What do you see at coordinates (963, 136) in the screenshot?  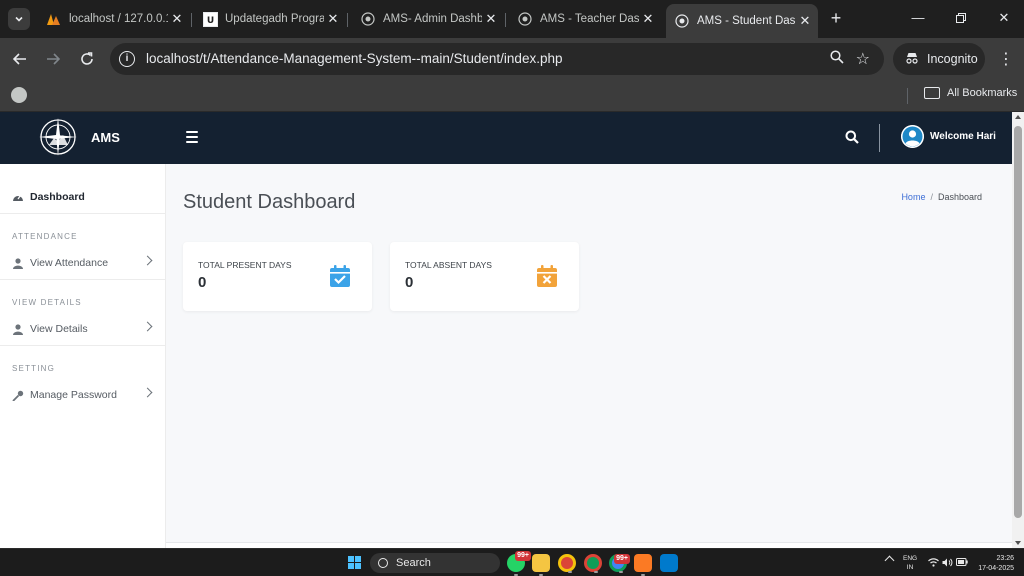 I see `welcome-user-text: Welcome Hari` at bounding box center [963, 136].